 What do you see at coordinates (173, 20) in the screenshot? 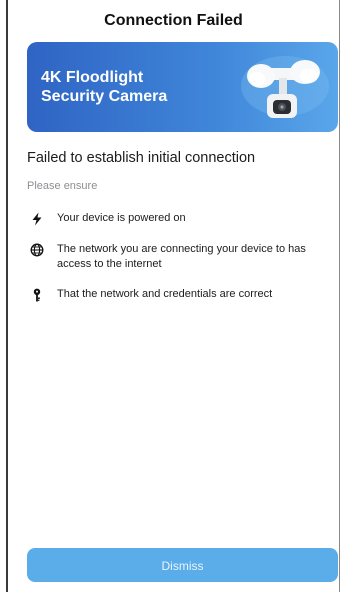
I see `page-title: Connection Failed` at bounding box center [173, 20].